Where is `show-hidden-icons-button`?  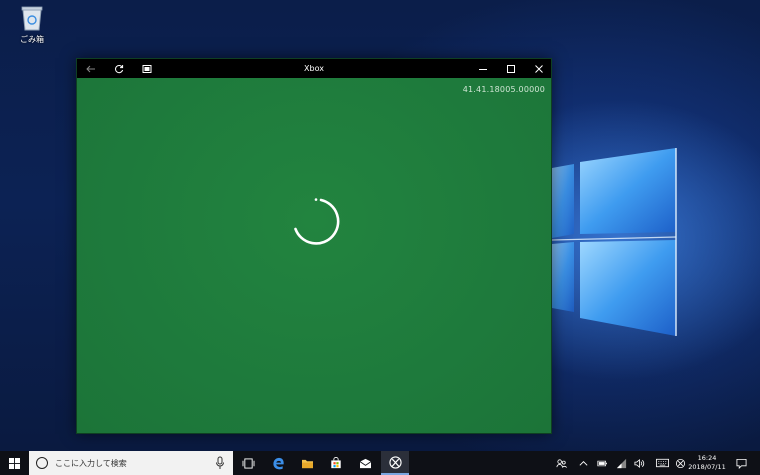 show-hidden-icons-button is located at coordinates (583, 463).